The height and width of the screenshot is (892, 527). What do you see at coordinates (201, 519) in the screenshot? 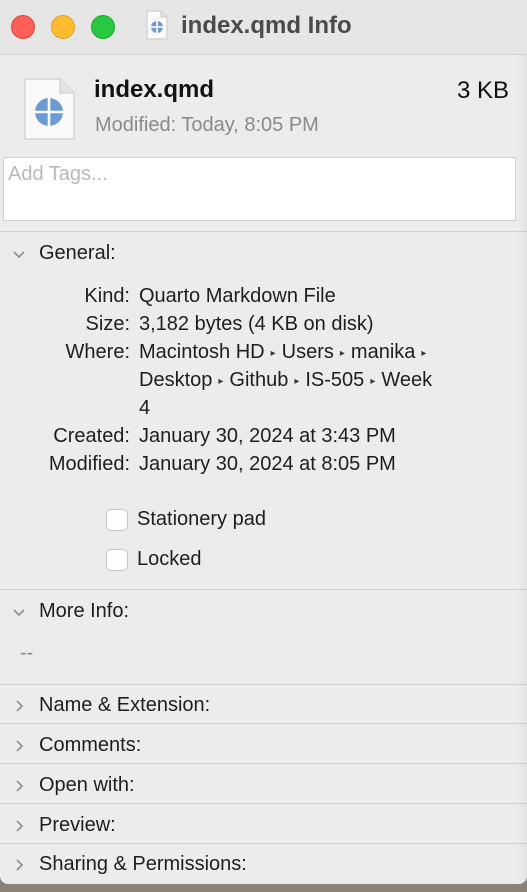
I see `stationery-pad-label: Stationery pad` at bounding box center [201, 519].